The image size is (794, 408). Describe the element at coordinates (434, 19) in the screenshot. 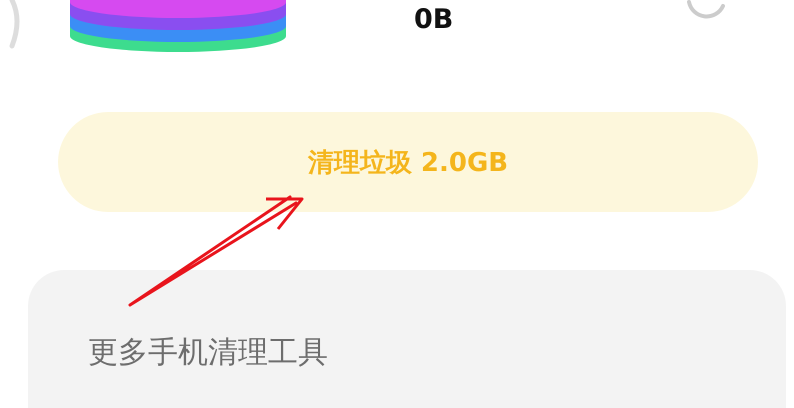

I see `storage-size: 0B` at that location.